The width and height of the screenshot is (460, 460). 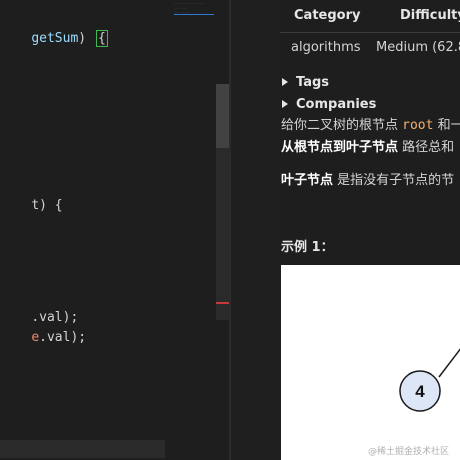 What do you see at coordinates (418, 47) in the screenshot?
I see `difficulty-value: Medium (62.8` at bounding box center [418, 47].